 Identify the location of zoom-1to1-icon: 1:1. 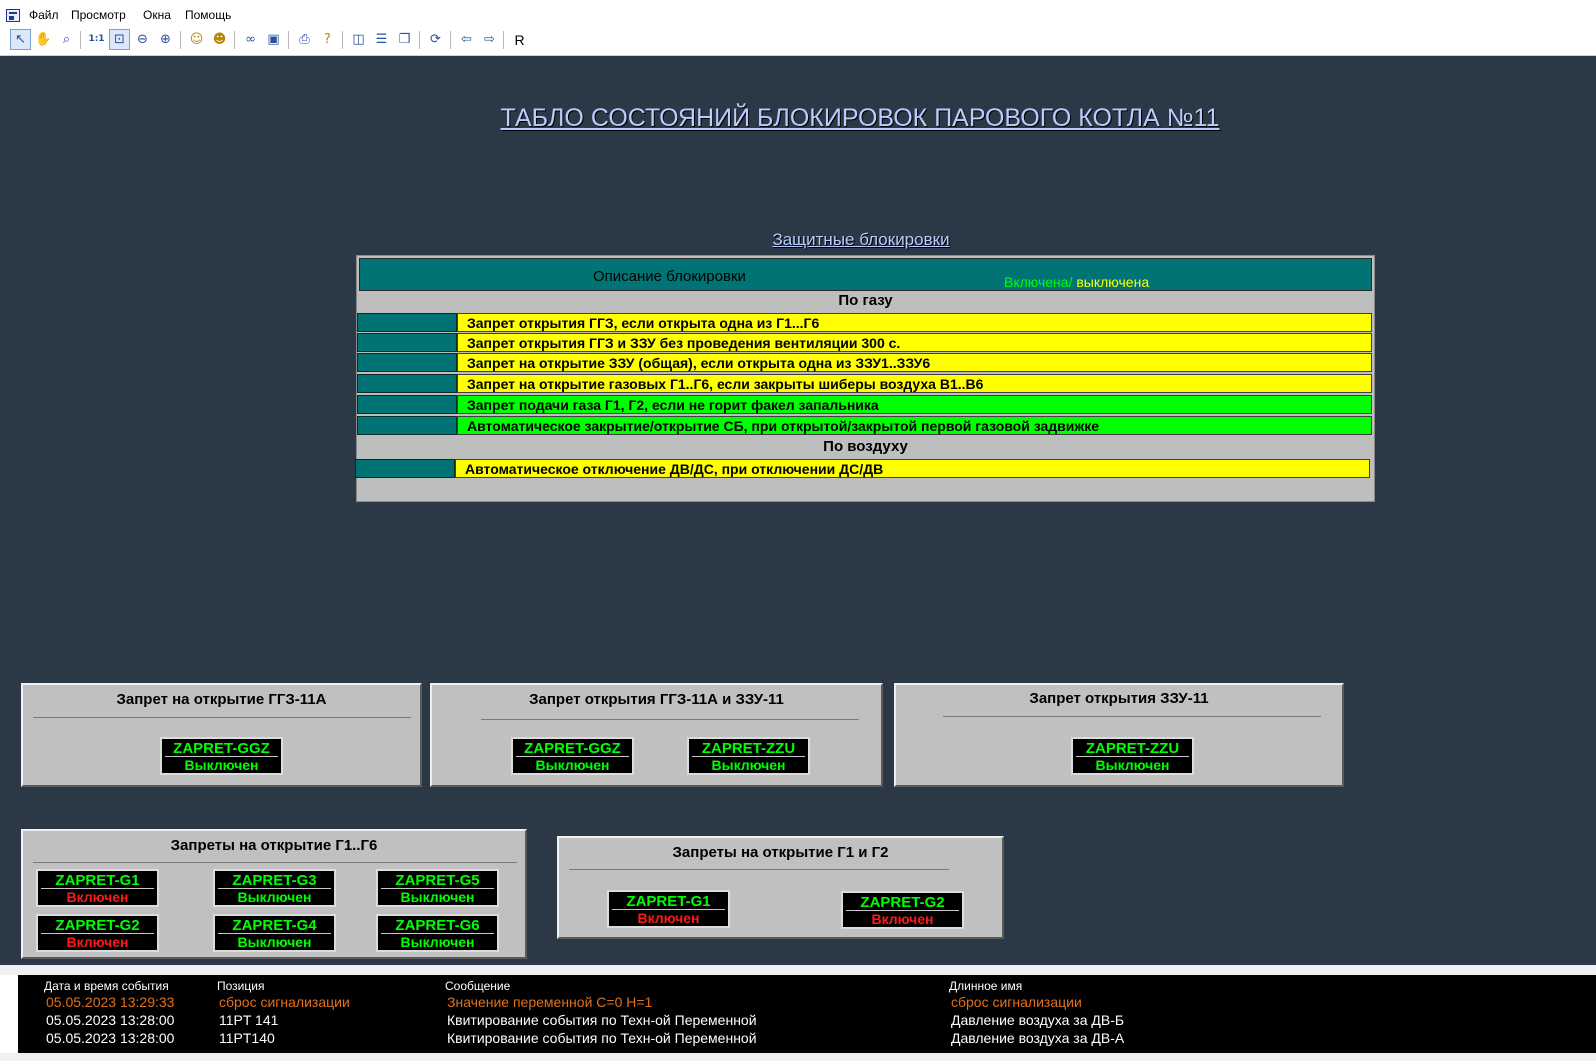
(96, 39).